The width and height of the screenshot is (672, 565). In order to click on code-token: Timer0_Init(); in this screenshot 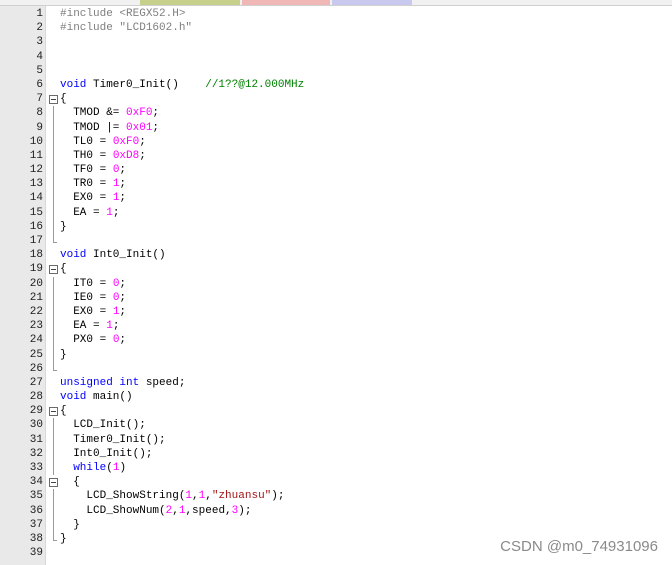, I will do `click(113, 439)`.